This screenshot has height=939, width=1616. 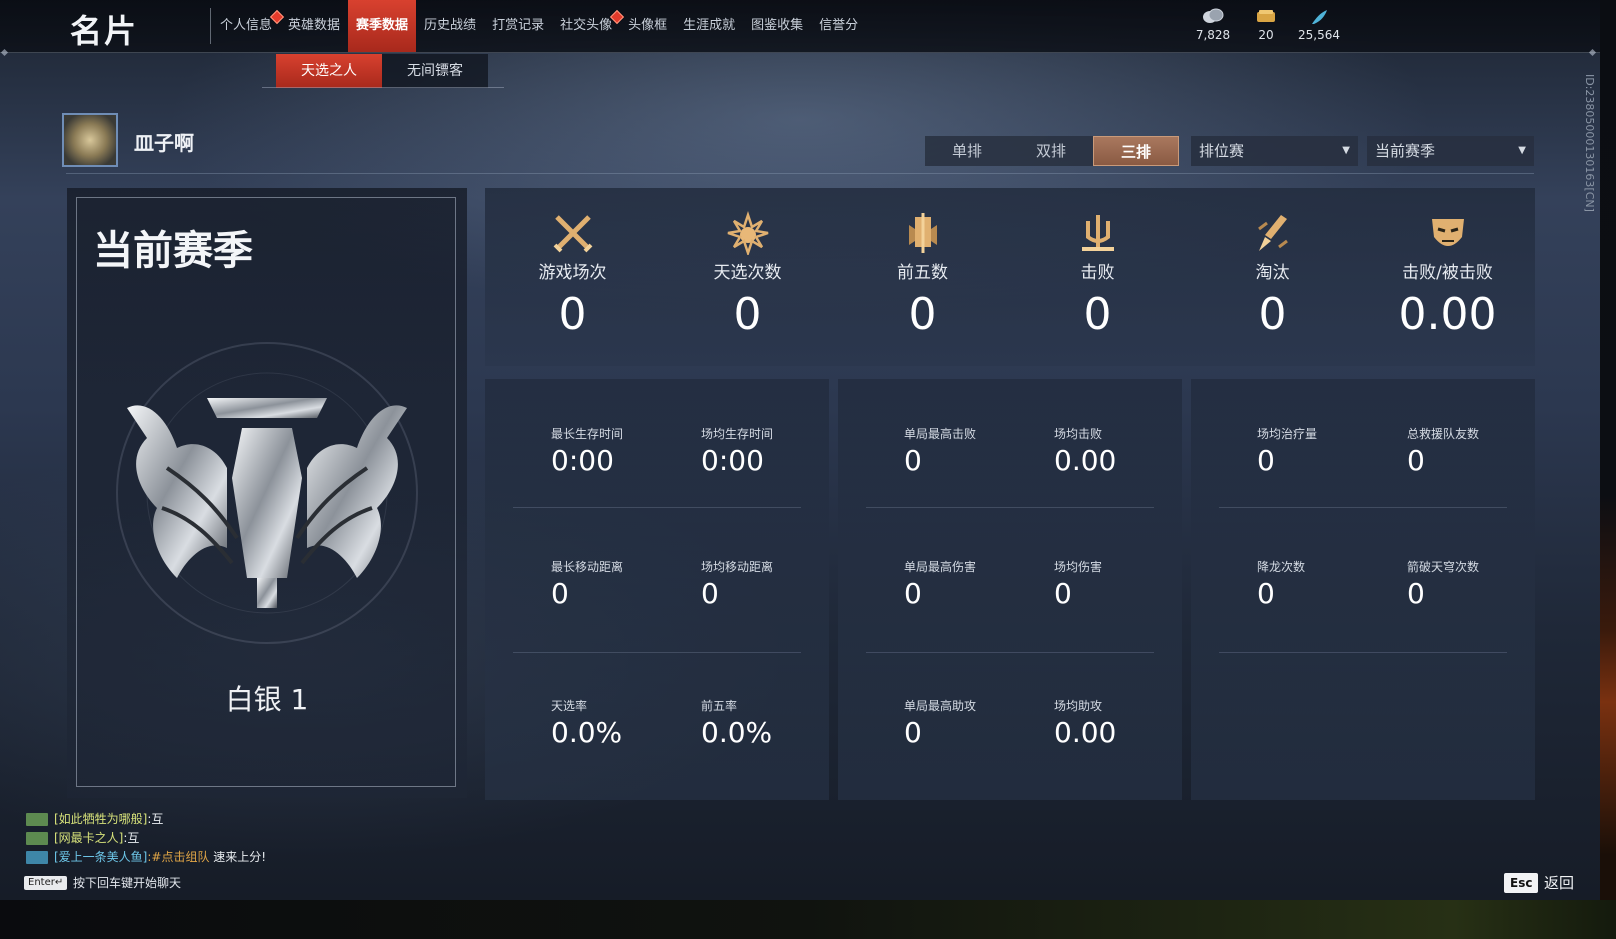 I want to click on cell-label: 单局最高伤害, so click(x=940, y=567).